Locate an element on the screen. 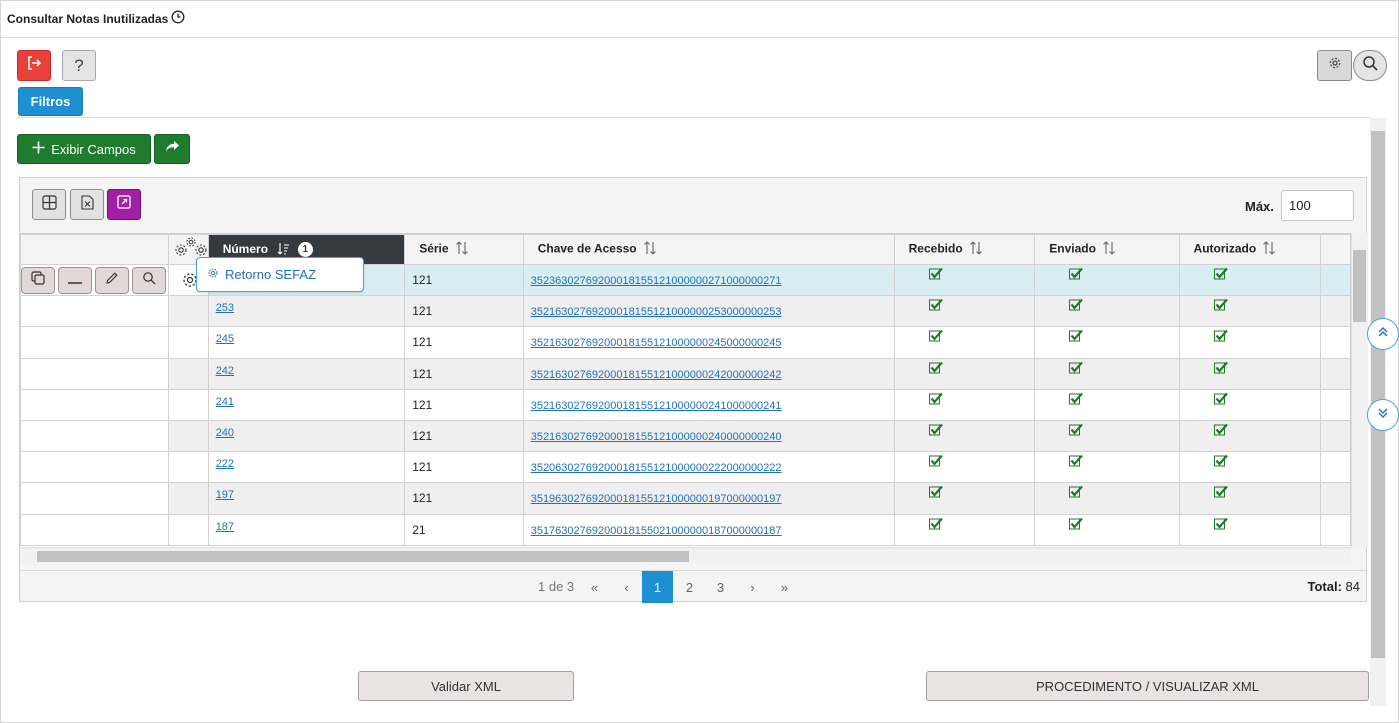  numero-link: 253 is located at coordinates (225, 308).